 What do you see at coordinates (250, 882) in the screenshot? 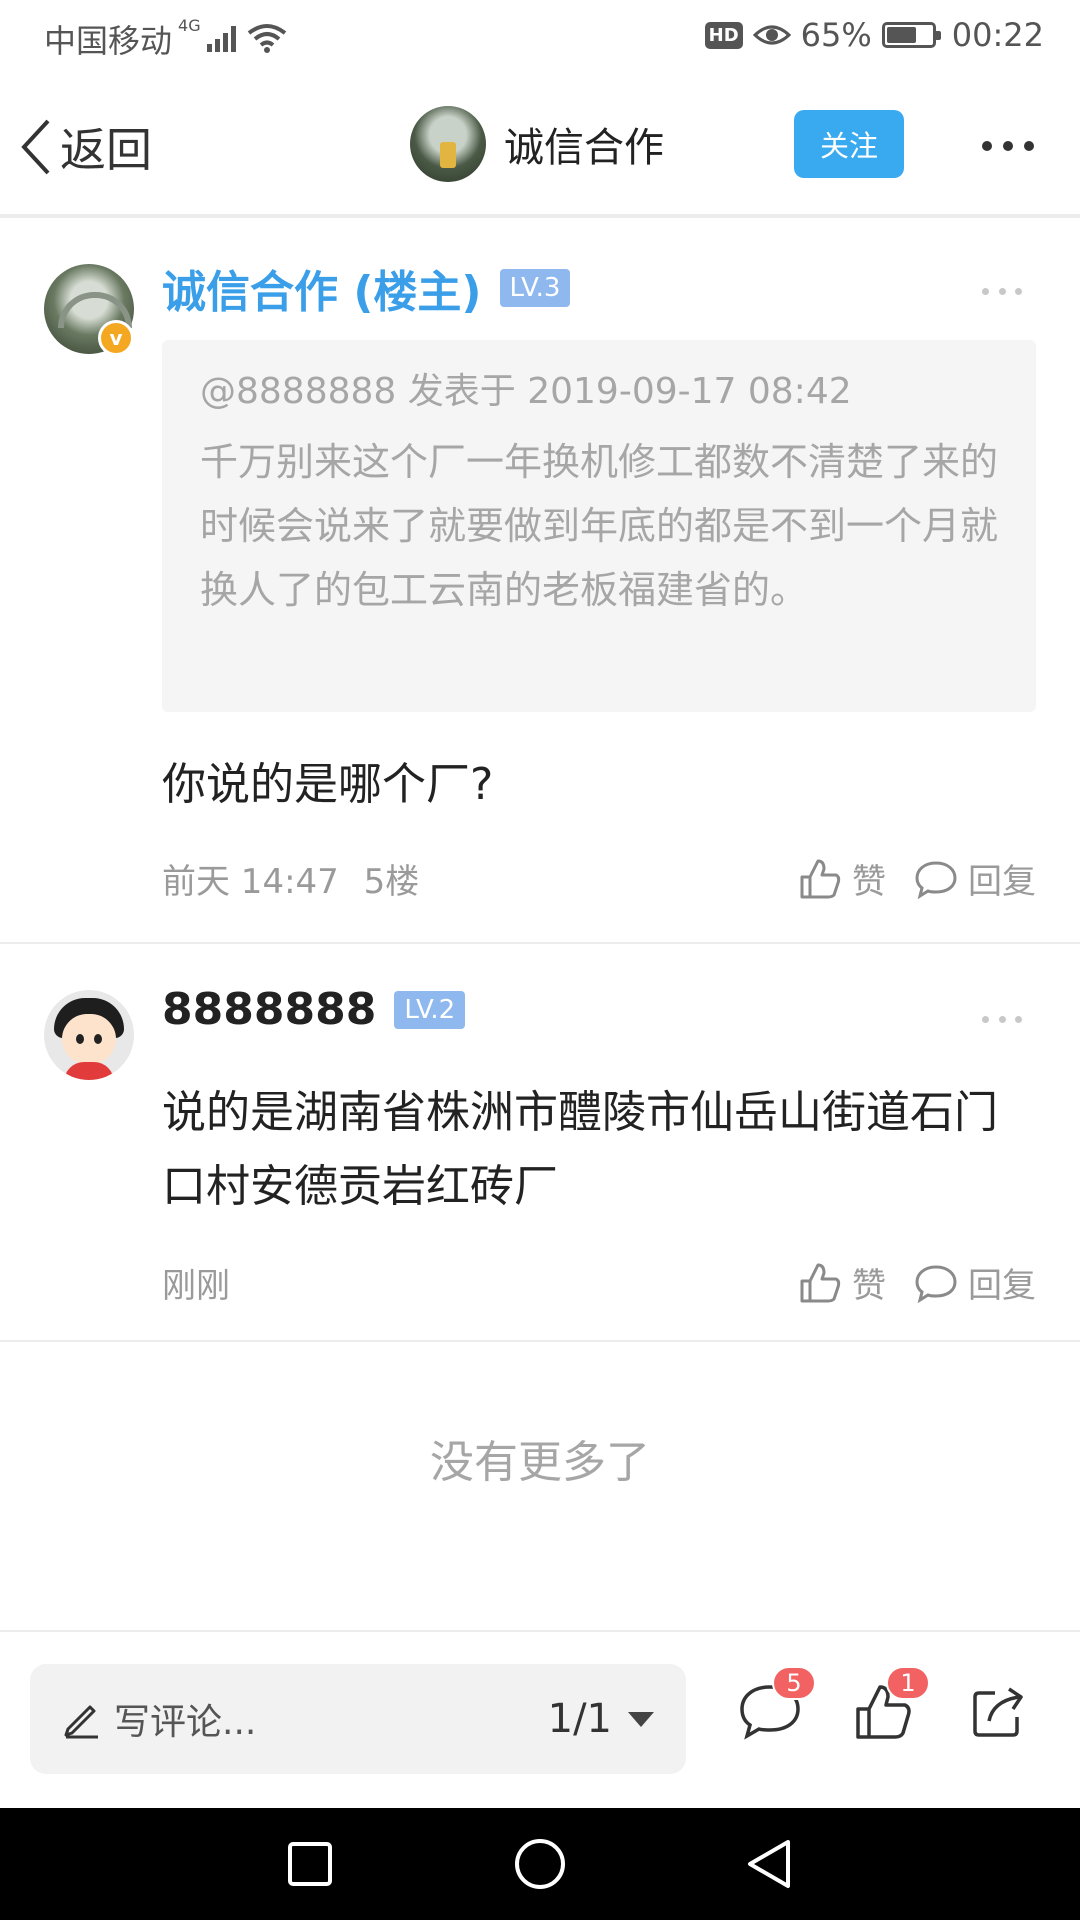
I see `post-time: 前天 14:47` at bounding box center [250, 882].